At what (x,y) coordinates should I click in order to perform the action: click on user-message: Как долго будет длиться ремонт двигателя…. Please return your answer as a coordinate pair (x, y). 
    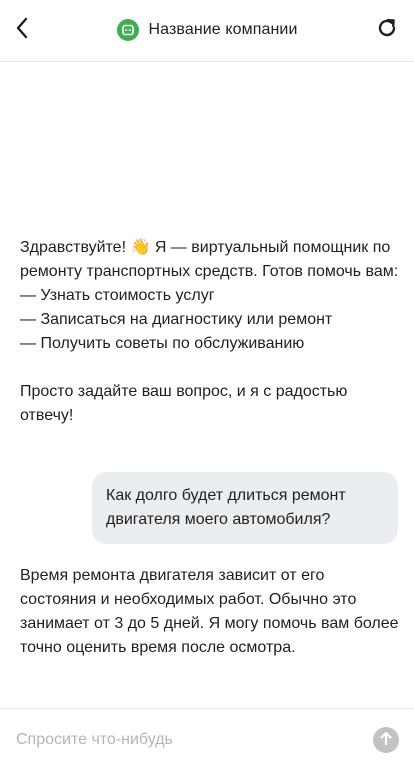
    Looking at the image, I should click on (245, 508).